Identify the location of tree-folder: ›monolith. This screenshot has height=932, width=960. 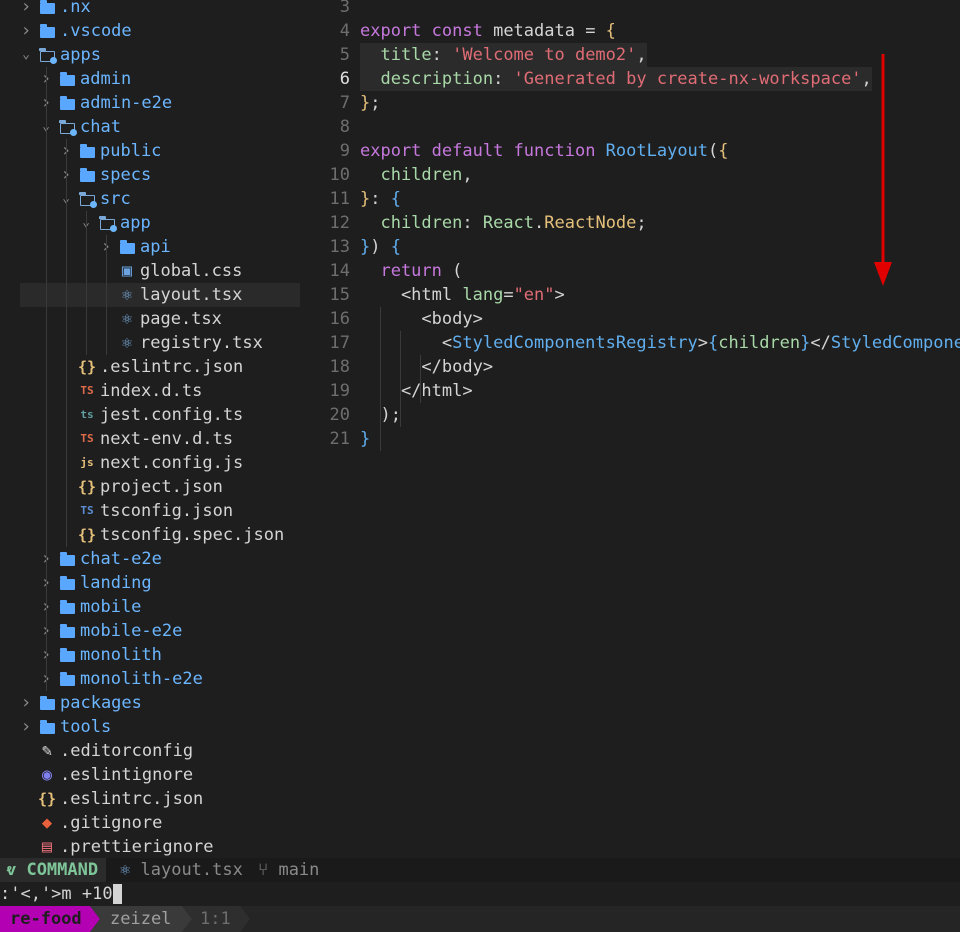
(150, 655).